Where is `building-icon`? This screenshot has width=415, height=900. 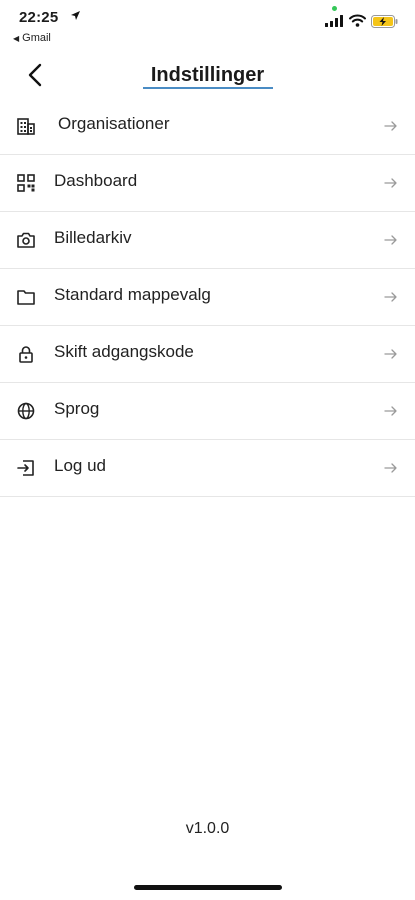
building-icon is located at coordinates (26, 126).